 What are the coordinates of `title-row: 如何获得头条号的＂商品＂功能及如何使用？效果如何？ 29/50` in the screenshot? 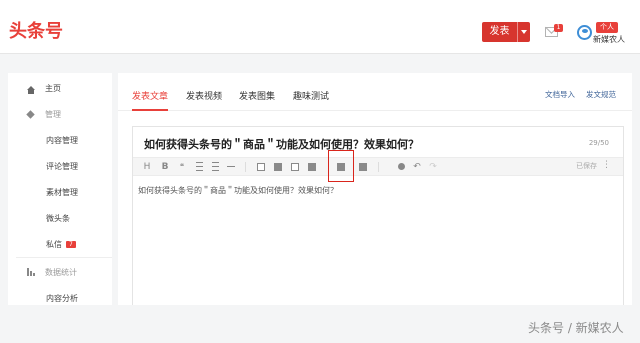 It's located at (378, 142).